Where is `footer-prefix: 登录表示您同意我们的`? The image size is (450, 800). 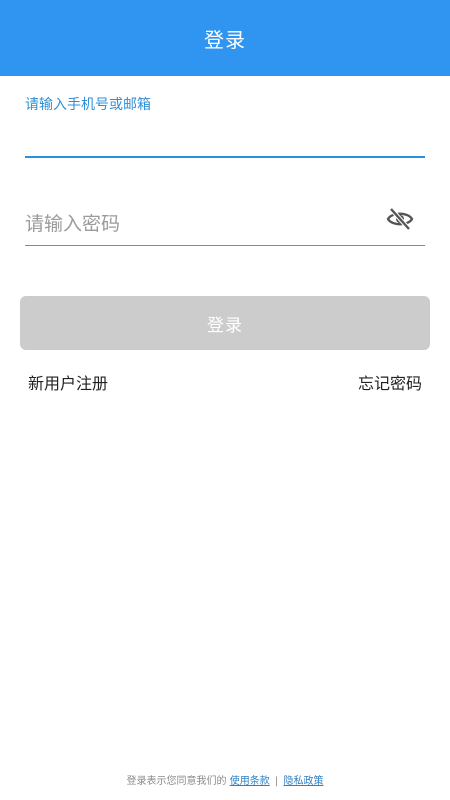
footer-prefix: 登录表示您同意我们的 is located at coordinates (176, 781).